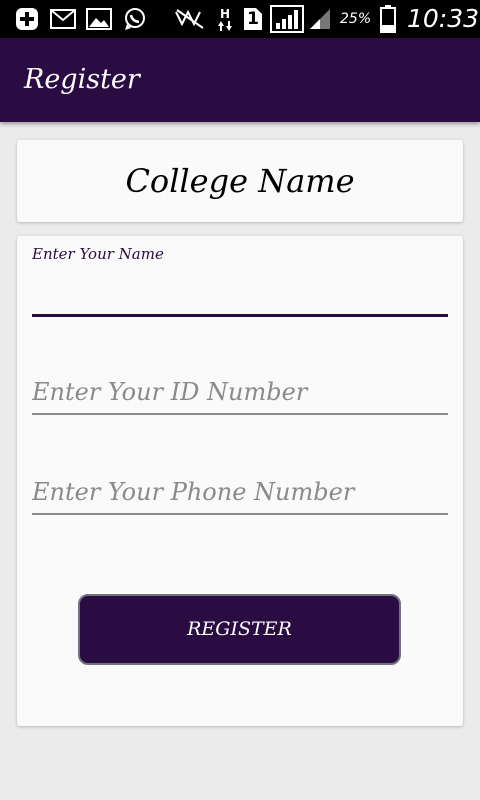 Image resolution: width=480 pixels, height=800 pixels. I want to click on name-input, so click(240, 292).